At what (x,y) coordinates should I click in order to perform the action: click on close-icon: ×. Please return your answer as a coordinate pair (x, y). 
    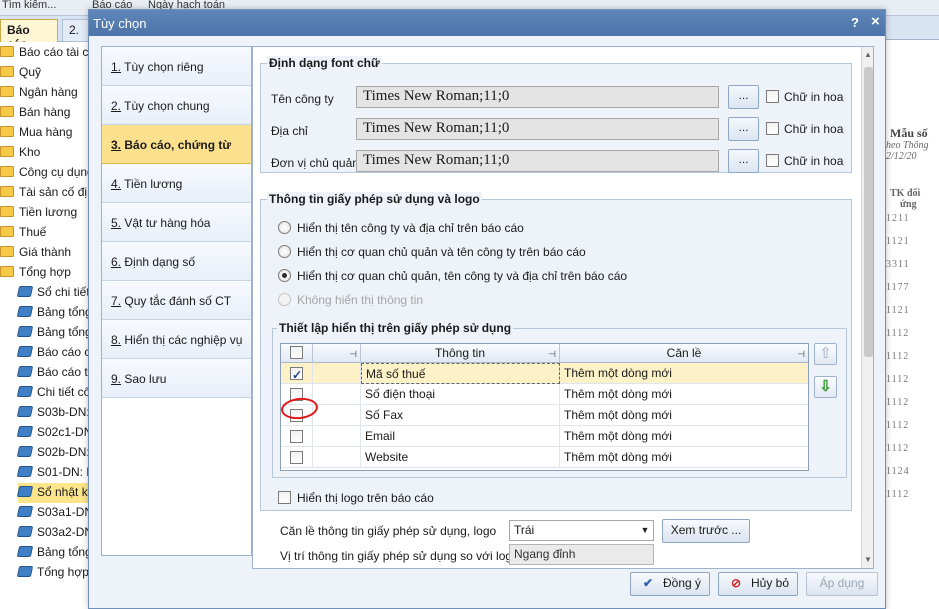
    Looking at the image, I should click on (875, 21).